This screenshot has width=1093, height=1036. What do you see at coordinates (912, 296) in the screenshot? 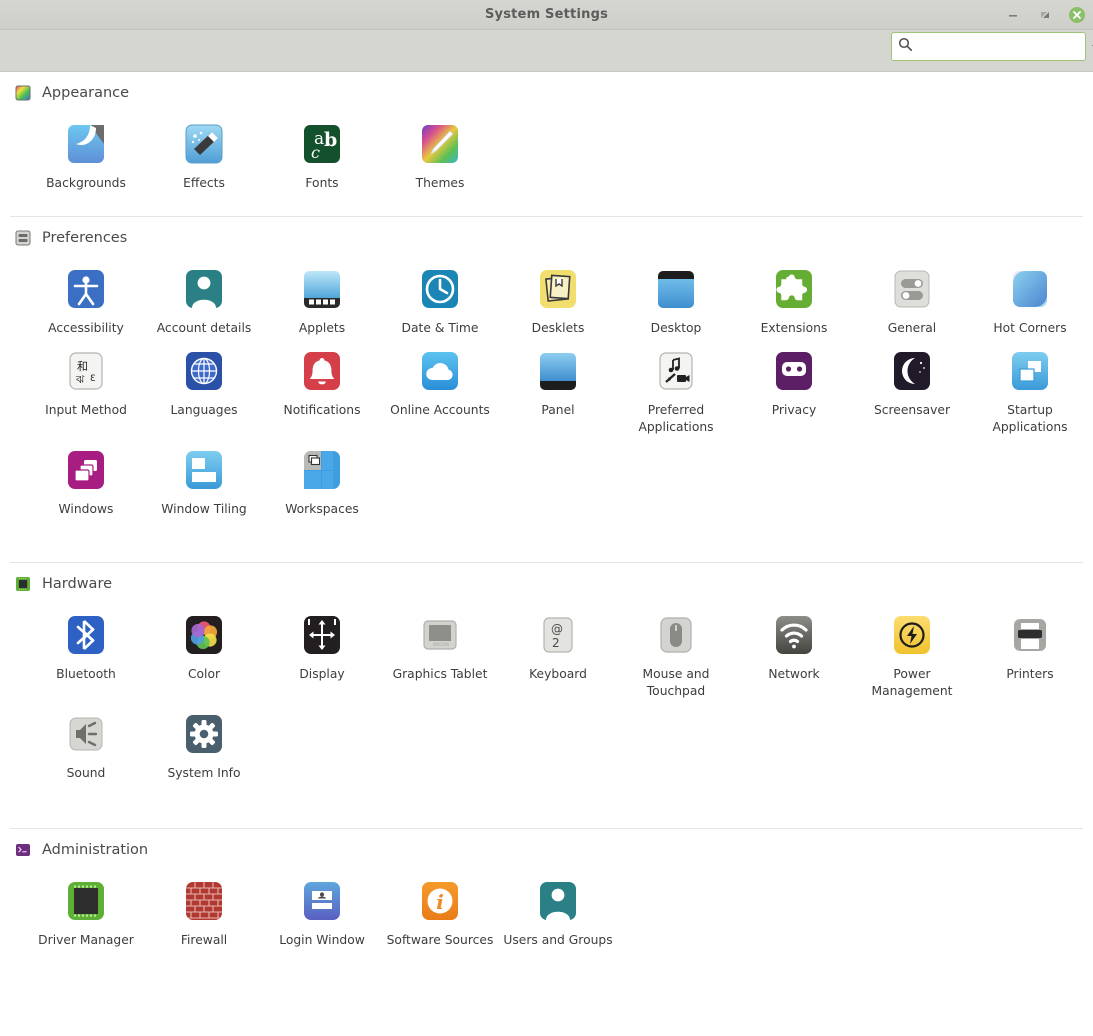
I see `settings-item-general: General` at bounding box center [912, 296].